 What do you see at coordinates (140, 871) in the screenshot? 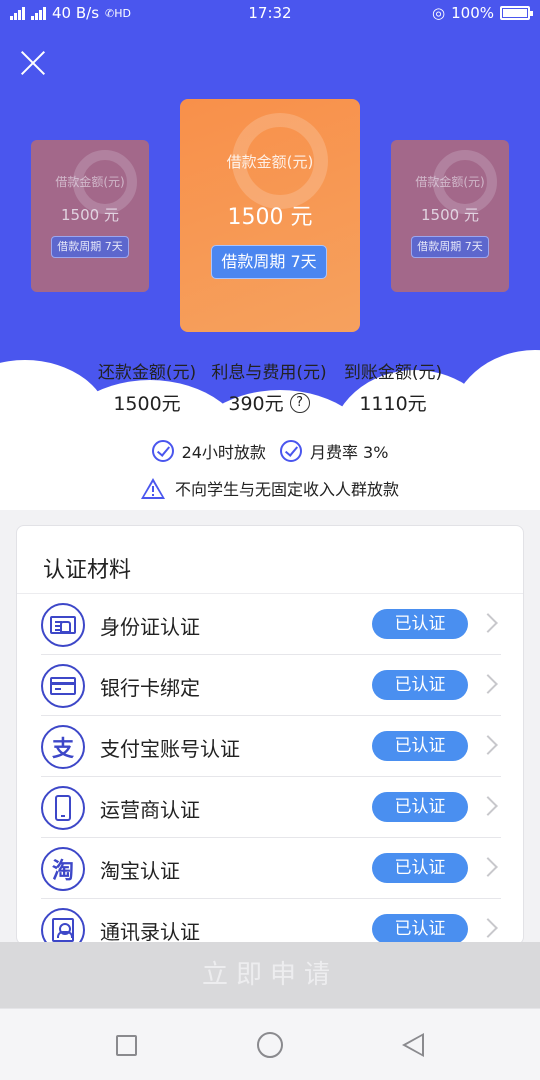
I see `item-name: 淘宝认证` at bounding box center [140, 871].